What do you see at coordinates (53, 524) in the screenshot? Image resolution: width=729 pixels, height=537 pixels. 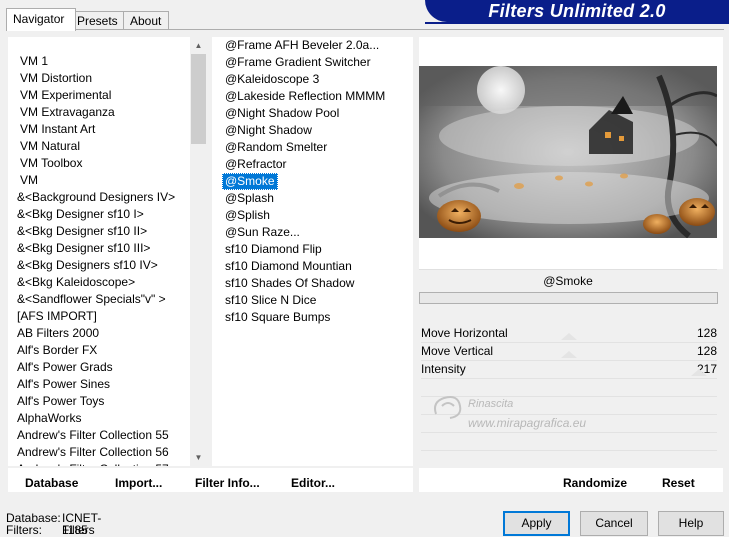 I see `status-area: Database: ICNET-Filters Filters: 1185` at bounding box center [53, 524].